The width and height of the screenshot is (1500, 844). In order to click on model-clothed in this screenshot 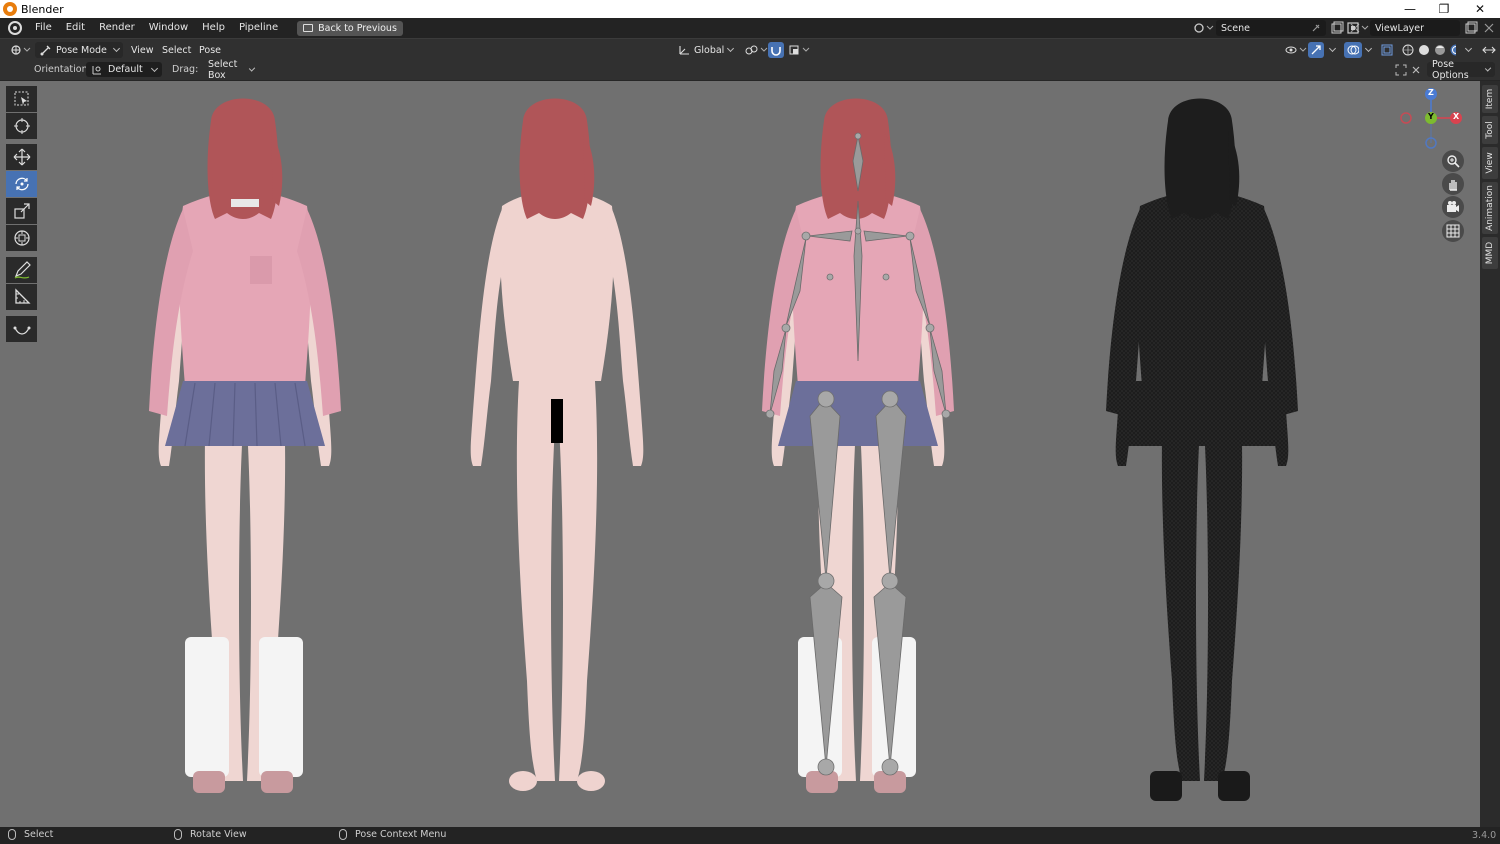, I will do `click(245, 446)`.